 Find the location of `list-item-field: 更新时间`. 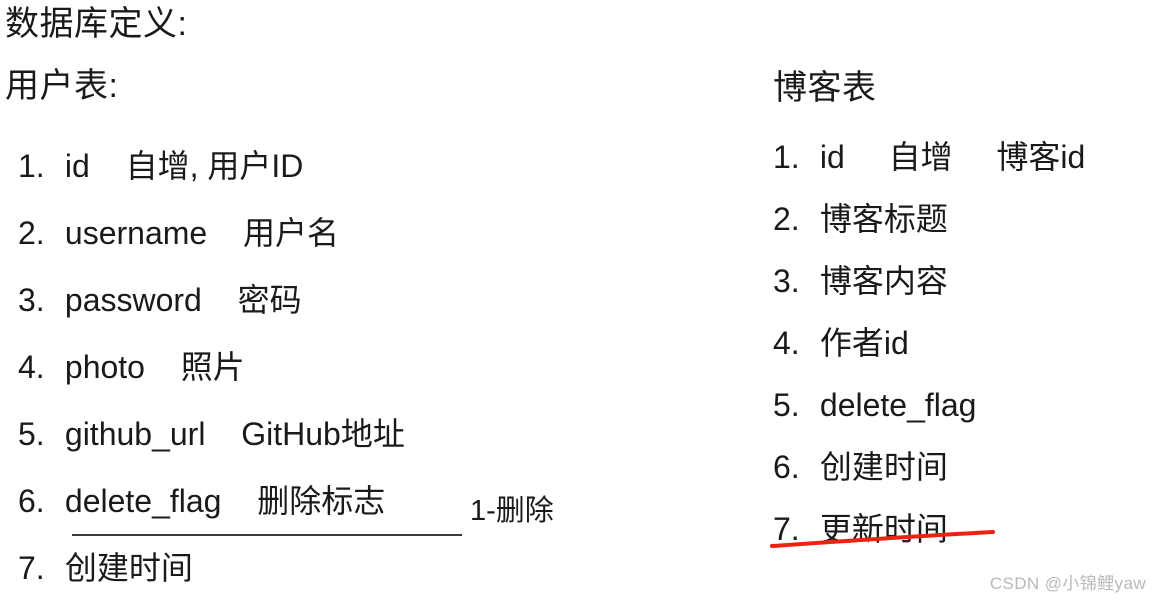

list-item-field: 更新时间 is located at coordinates (883, 529).